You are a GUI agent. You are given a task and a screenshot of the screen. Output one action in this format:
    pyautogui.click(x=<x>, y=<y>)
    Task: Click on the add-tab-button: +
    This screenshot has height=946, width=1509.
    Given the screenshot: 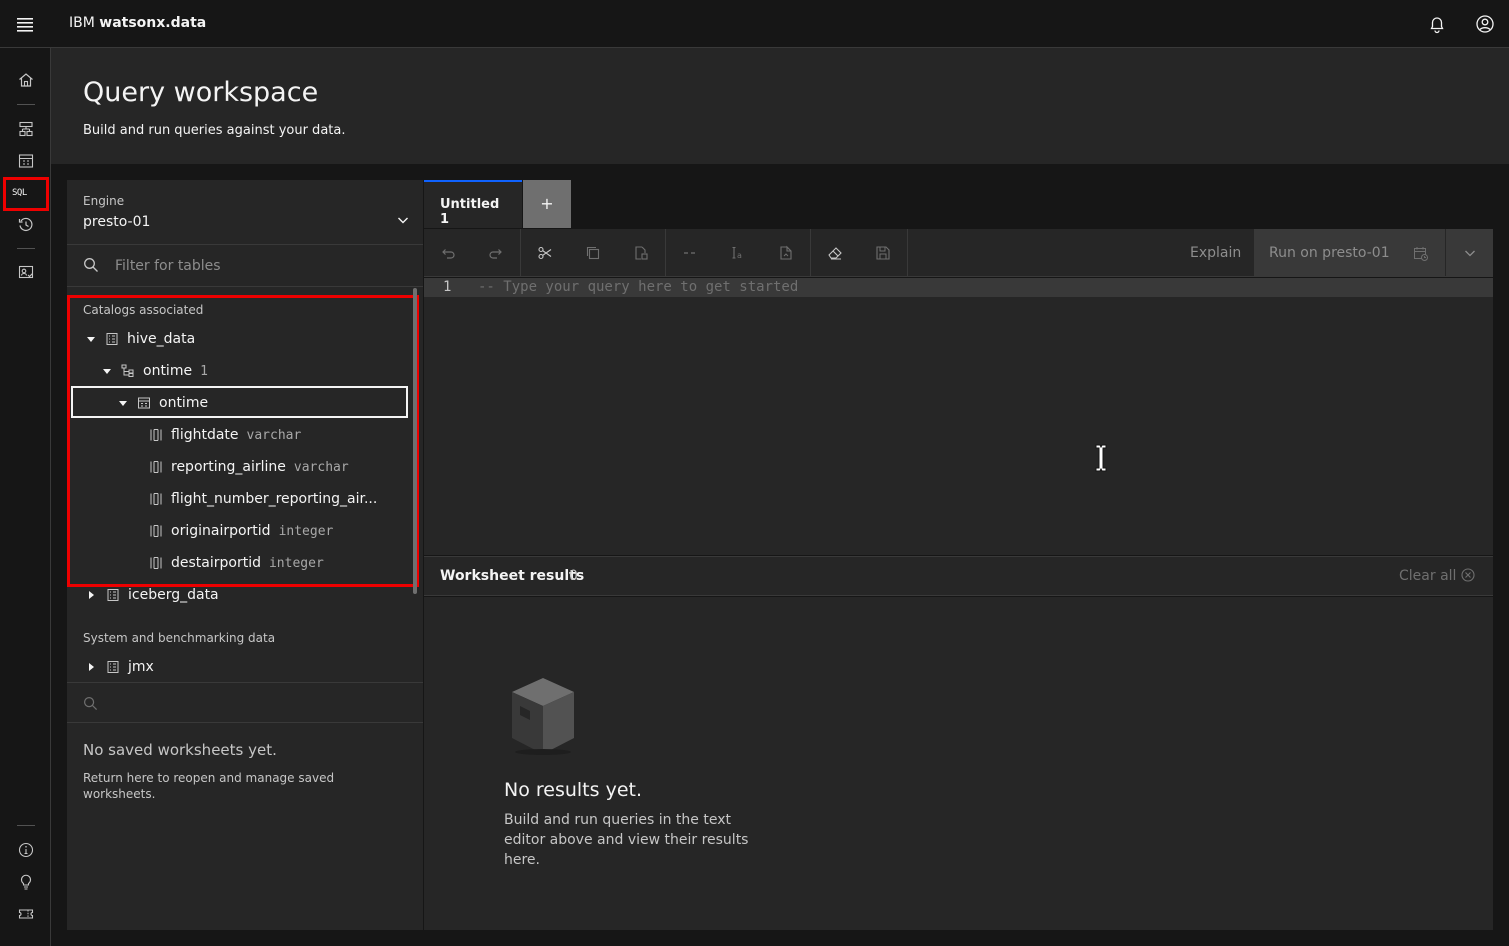 What is the action you would take?
    pyautogui.click(x=547, y=204)
    